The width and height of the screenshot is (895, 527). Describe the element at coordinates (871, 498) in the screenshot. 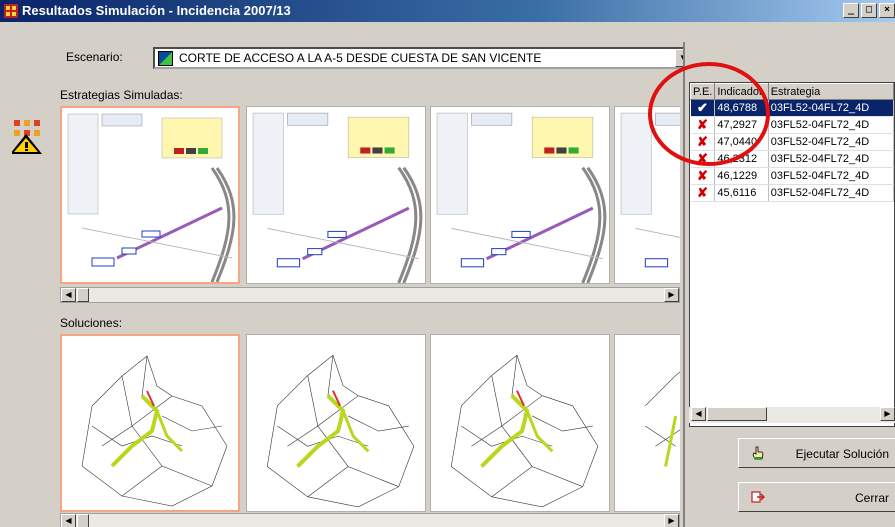

I see `close-label: Cerrar` at that location.